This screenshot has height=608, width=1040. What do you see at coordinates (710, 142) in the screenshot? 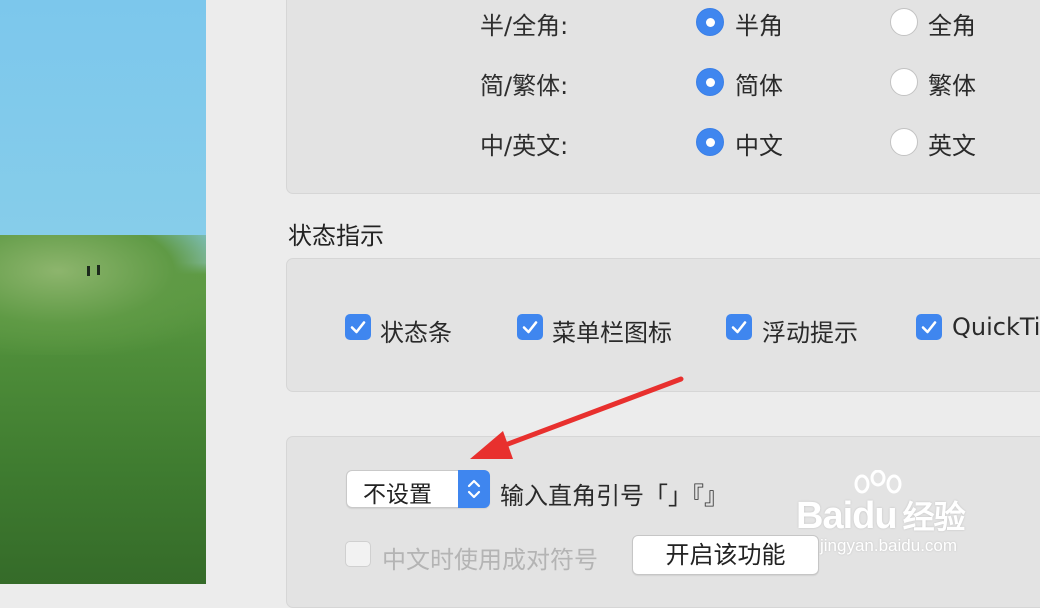
I see `chinese-radio` at bounding box center [710, 142].